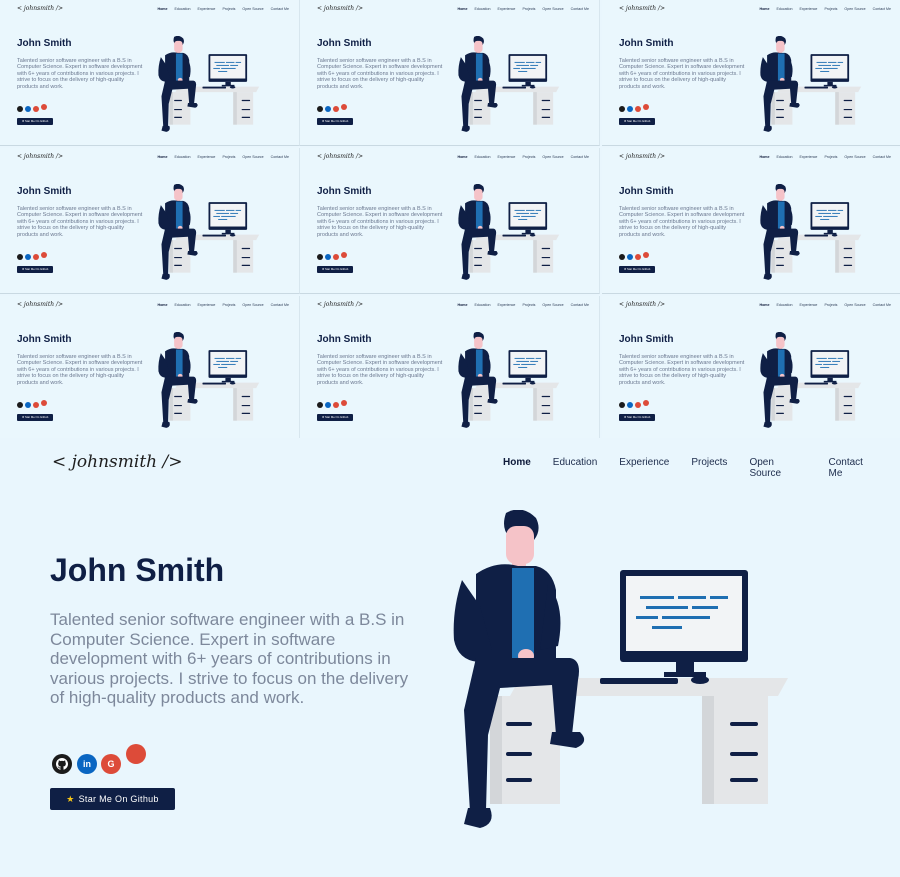  Describe the element at coordinates (854, 468) in the screenshot. I see `nav-contact-me: Contact Me` at that location.